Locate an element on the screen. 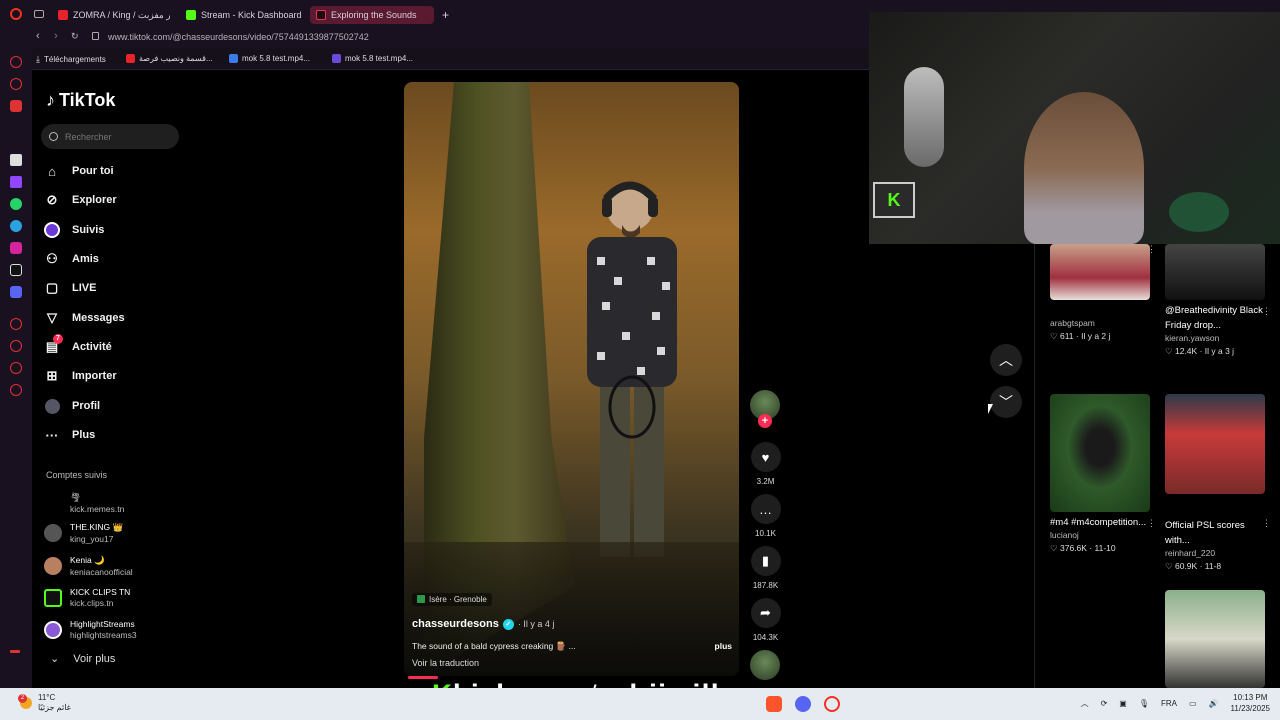  live-icon: ▢ is located at coordinates (52, 287).